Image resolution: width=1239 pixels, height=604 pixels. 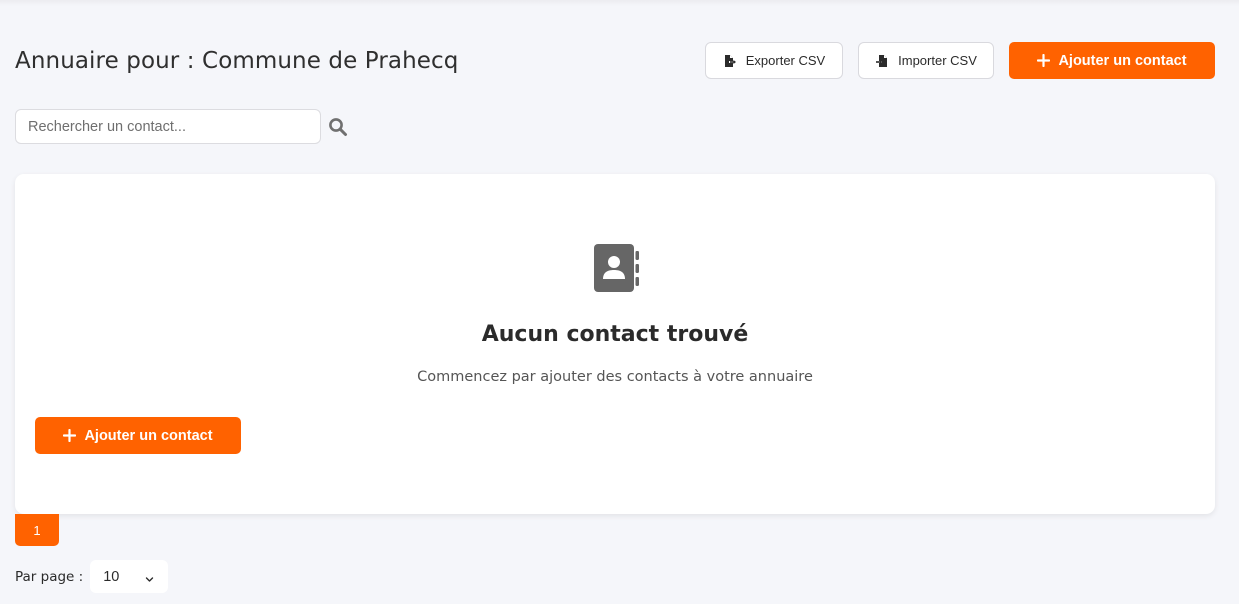 What do you see at coordinates (237, 61) in the screenshot?
I see `page-title: Annuaire pour : Commune de Prahecq` at bounding box center [237, 61].